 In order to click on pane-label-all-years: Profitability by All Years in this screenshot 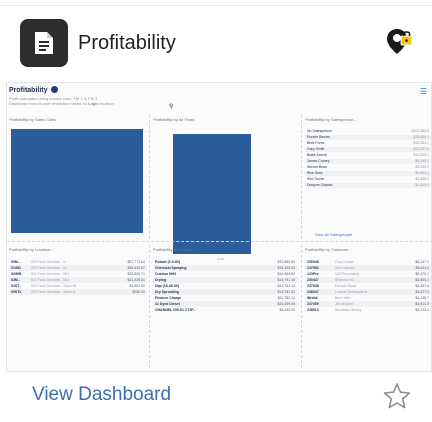, I will do `click(174, 119)`.